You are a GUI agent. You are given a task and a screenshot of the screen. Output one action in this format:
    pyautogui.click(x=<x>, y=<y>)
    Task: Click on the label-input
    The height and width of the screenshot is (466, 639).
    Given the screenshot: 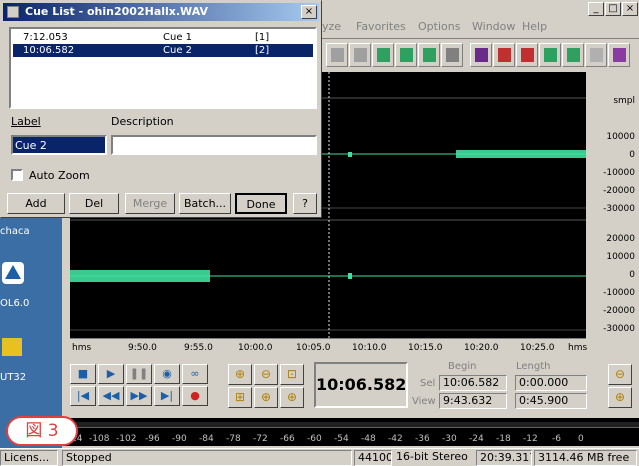 What is the action you would take?
    pyautogui.click(x=59, y=145)
    